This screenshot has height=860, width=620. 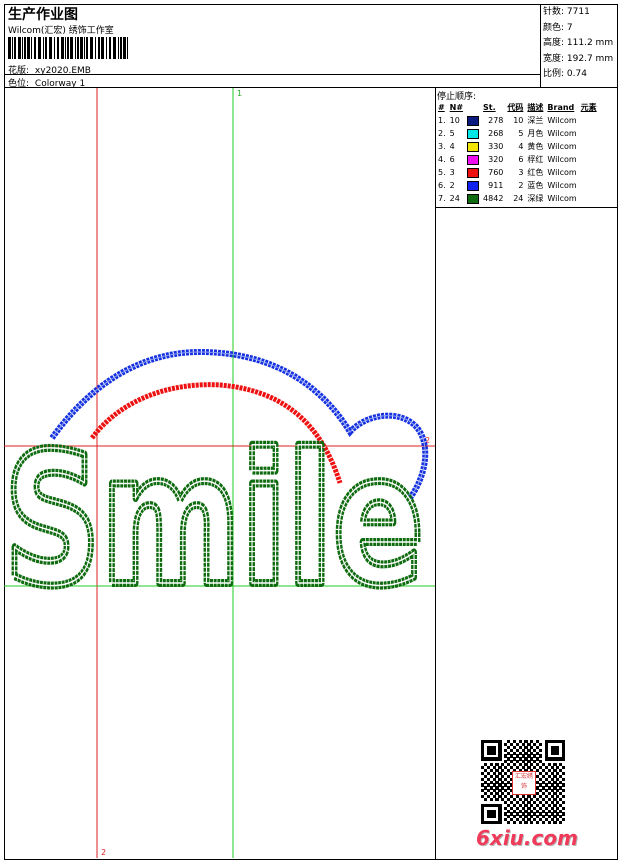 I want to click on guide-label-bottom: 2, so click(x=103, y=852).